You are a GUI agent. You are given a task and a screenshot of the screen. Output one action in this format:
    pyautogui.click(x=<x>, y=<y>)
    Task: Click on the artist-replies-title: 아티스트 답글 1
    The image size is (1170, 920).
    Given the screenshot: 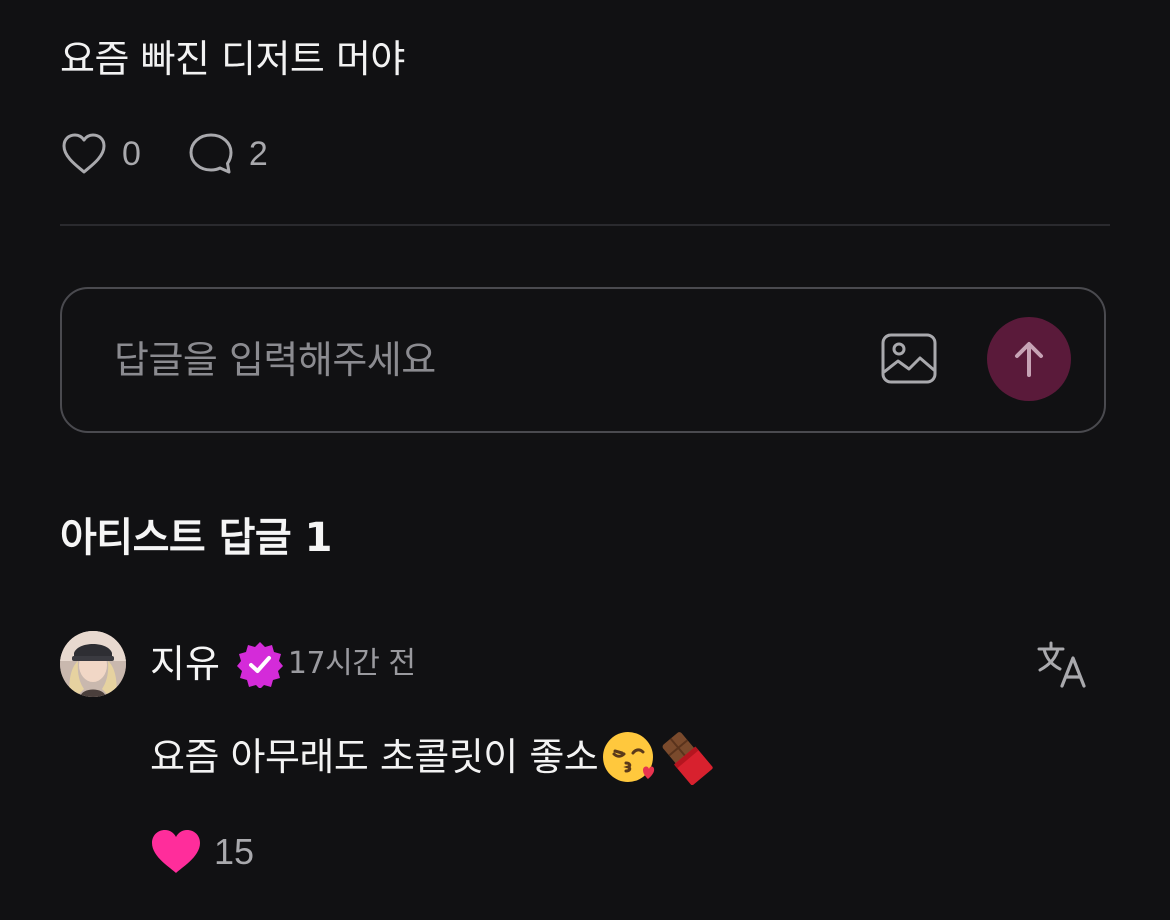 What is the action you would take?
    pyautogui.click(x=196, y=538)
    